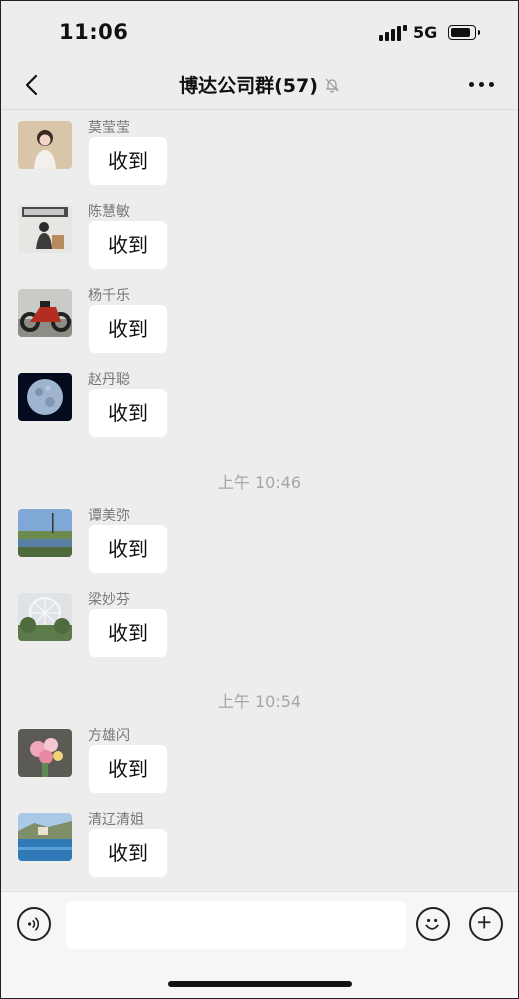 The width and height of the screenshot is (519, 999). Describe the element at coordinates (109, 516) in the screenshot. I see `sender-name: 谭美弥` at that location.